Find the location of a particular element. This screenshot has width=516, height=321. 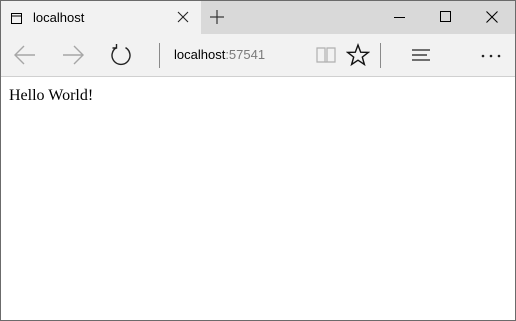

forward-button is located at coordinates (73, 55).